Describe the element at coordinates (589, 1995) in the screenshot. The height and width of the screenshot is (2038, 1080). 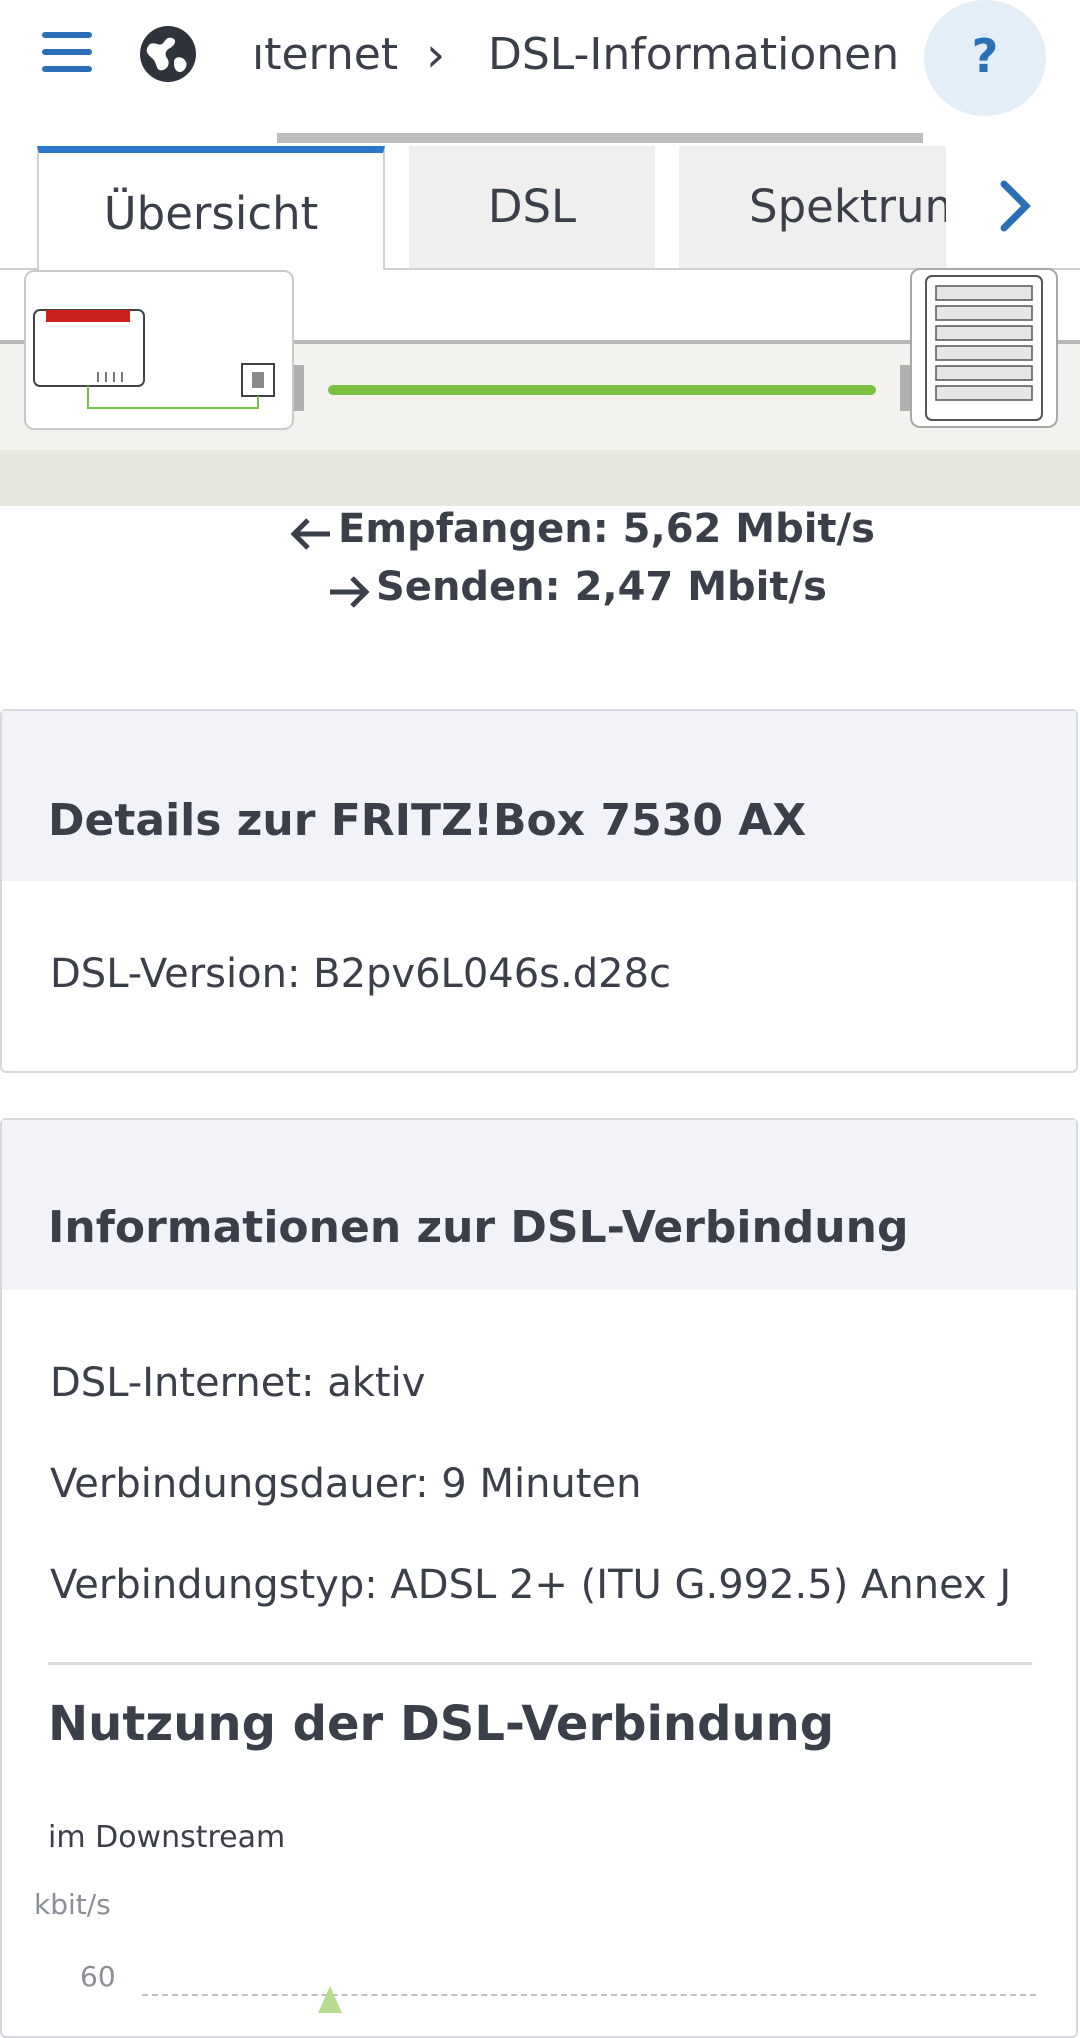
I see `chart-gridline` at that location.